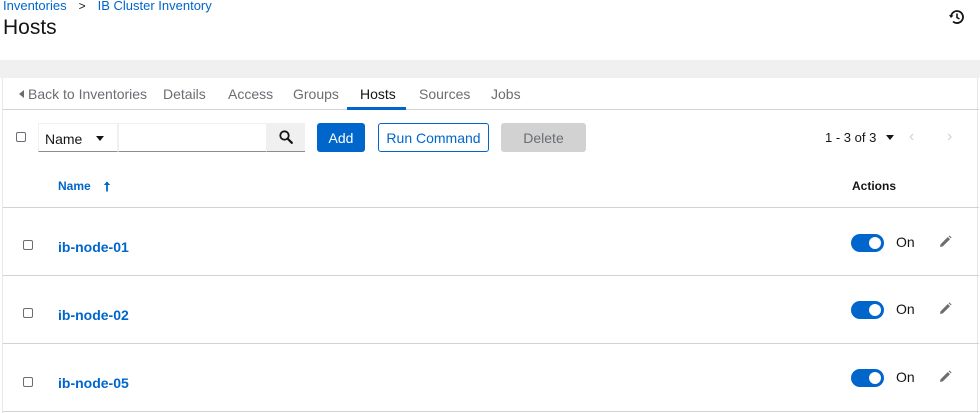 This screenshot has width=980, height=413. Describe the element at coordinates (21, 94) in the screenshot. I see `caret-left-icon` at that location.